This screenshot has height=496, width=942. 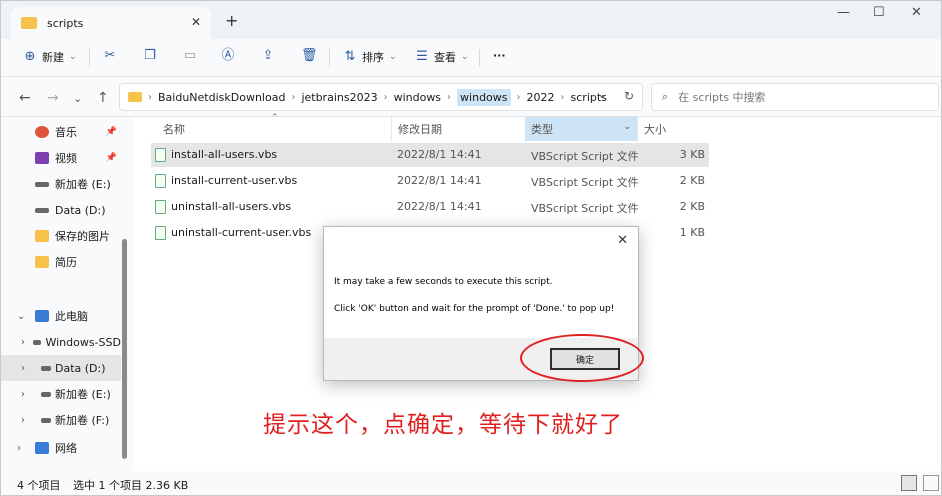 I want to click on sidebar-item-music: 音乐 📌, so click(x=61, y=132).